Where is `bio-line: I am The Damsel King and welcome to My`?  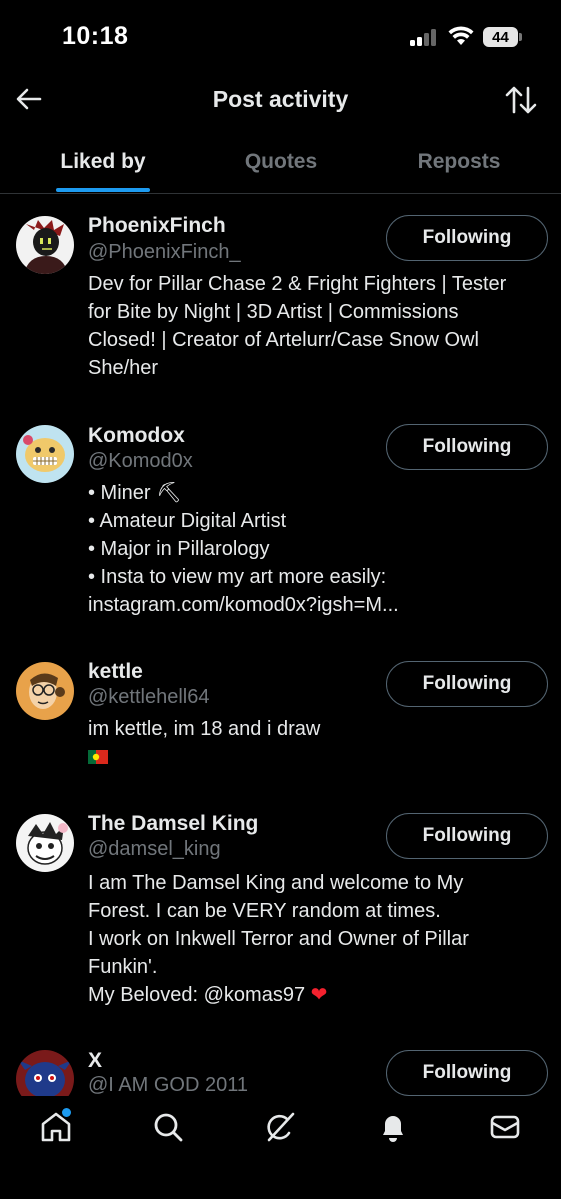
bio-line: I am The Damsel King and welcome to My is located at coordinates (276, 883).